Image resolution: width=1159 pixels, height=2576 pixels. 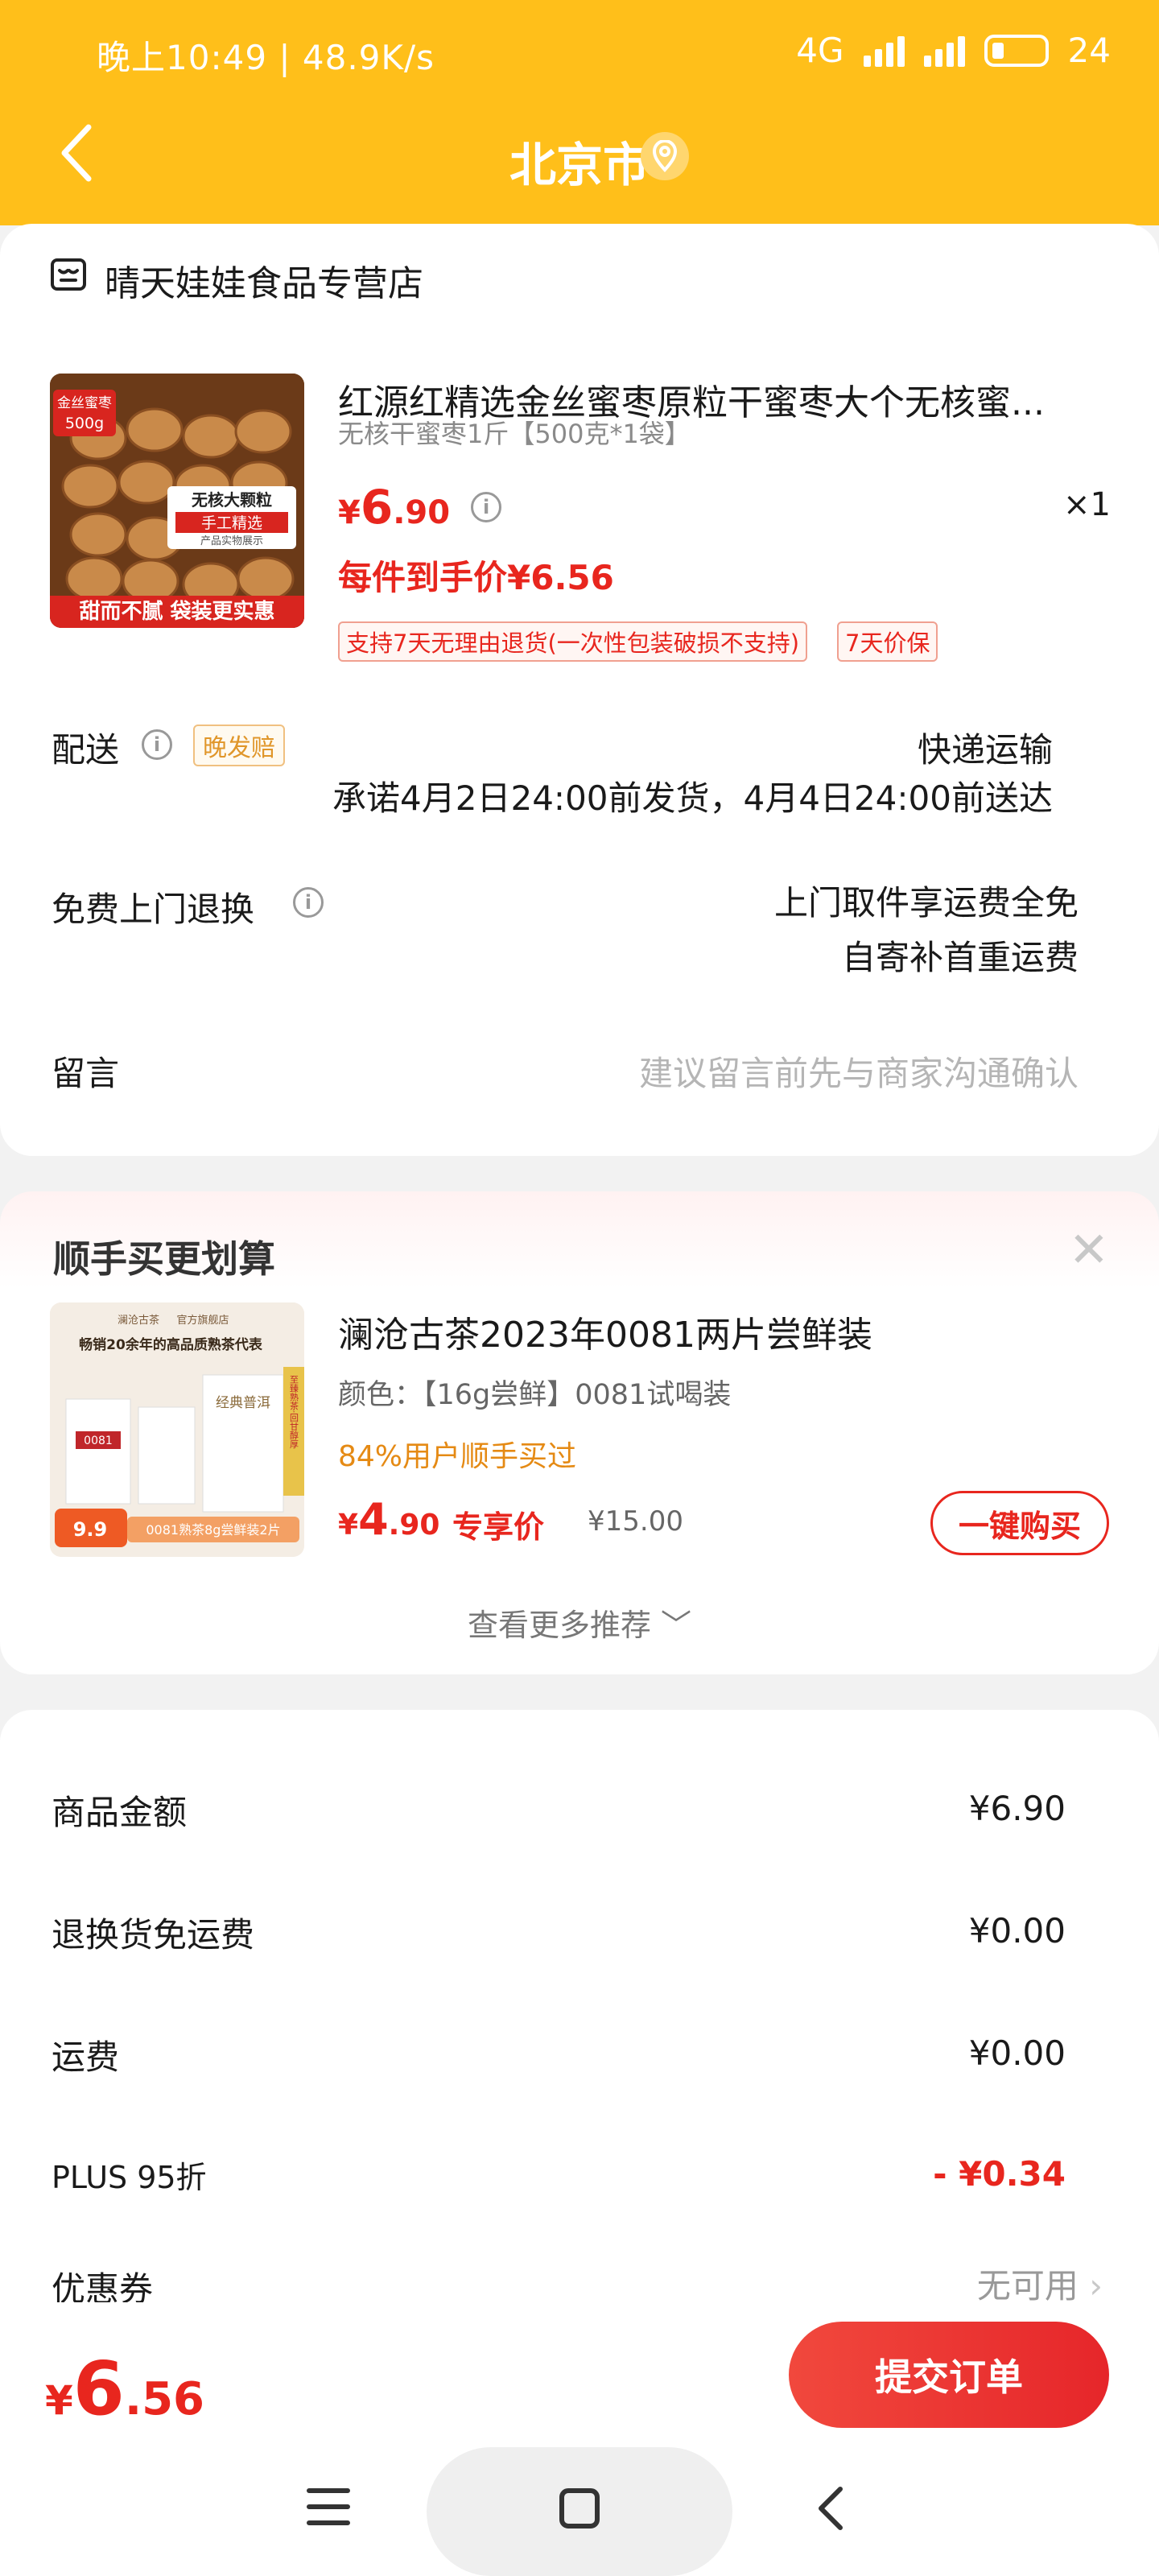 What do you see at coordinates (1019, 1523) in the screenshot?
I see `one-click-buy-button: 一键购买` at bounding box center [1019, 1523].